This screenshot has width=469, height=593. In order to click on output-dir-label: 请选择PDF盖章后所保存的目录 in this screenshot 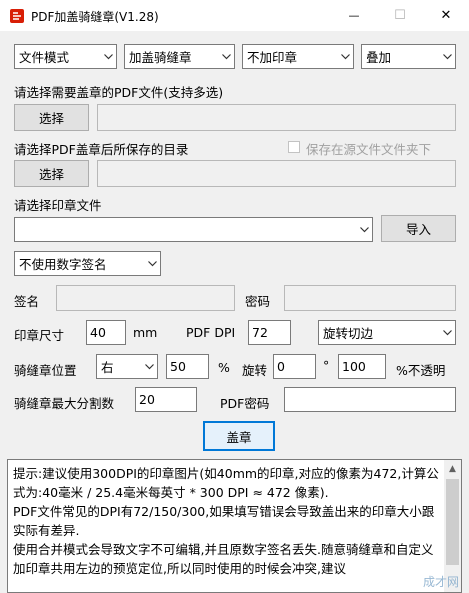, I will do `click(101, 149)`.